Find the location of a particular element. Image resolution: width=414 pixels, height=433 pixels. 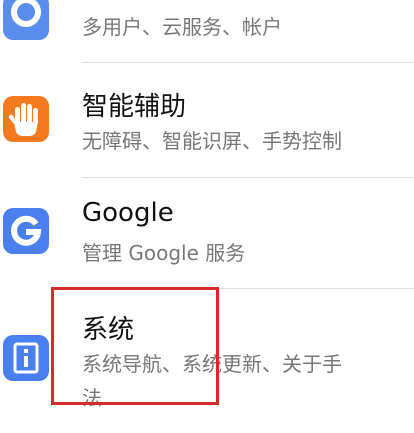

settings-item-subtitle: 管理 Google 服务 is located at coordinates (164, 253).